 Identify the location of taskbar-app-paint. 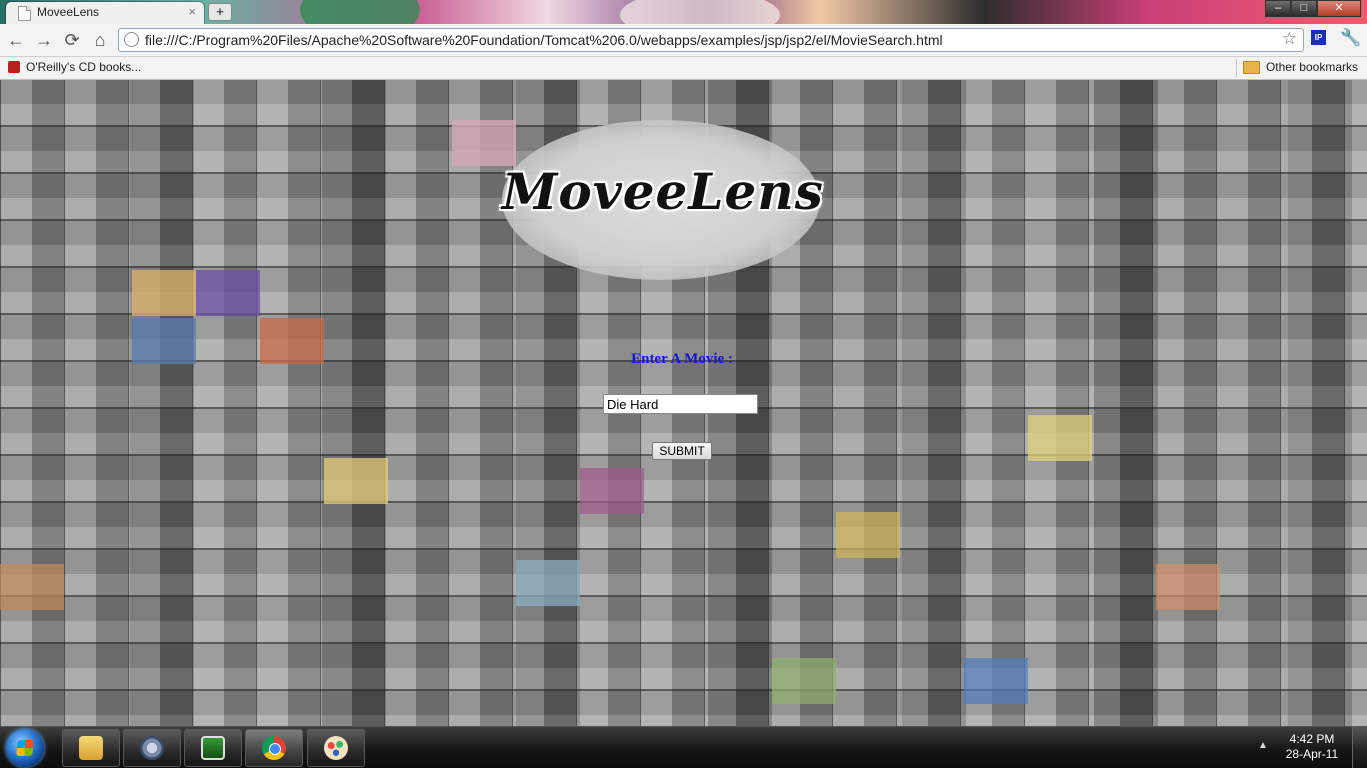
(336, 748).